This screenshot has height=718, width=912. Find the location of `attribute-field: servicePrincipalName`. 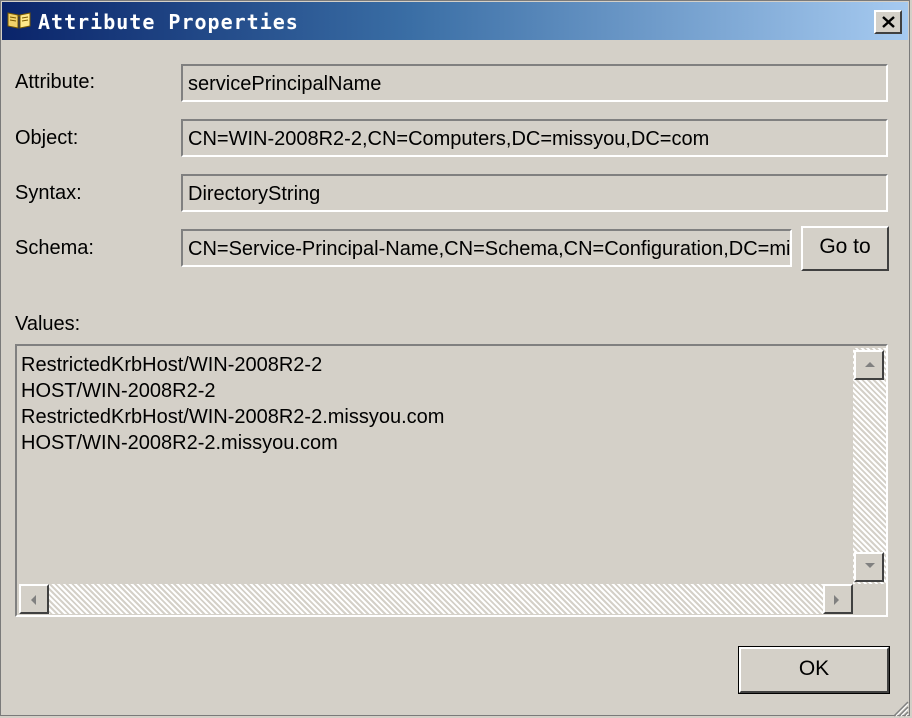

attribute-field: servicePrincipalName is located at coordinates (534, 83).